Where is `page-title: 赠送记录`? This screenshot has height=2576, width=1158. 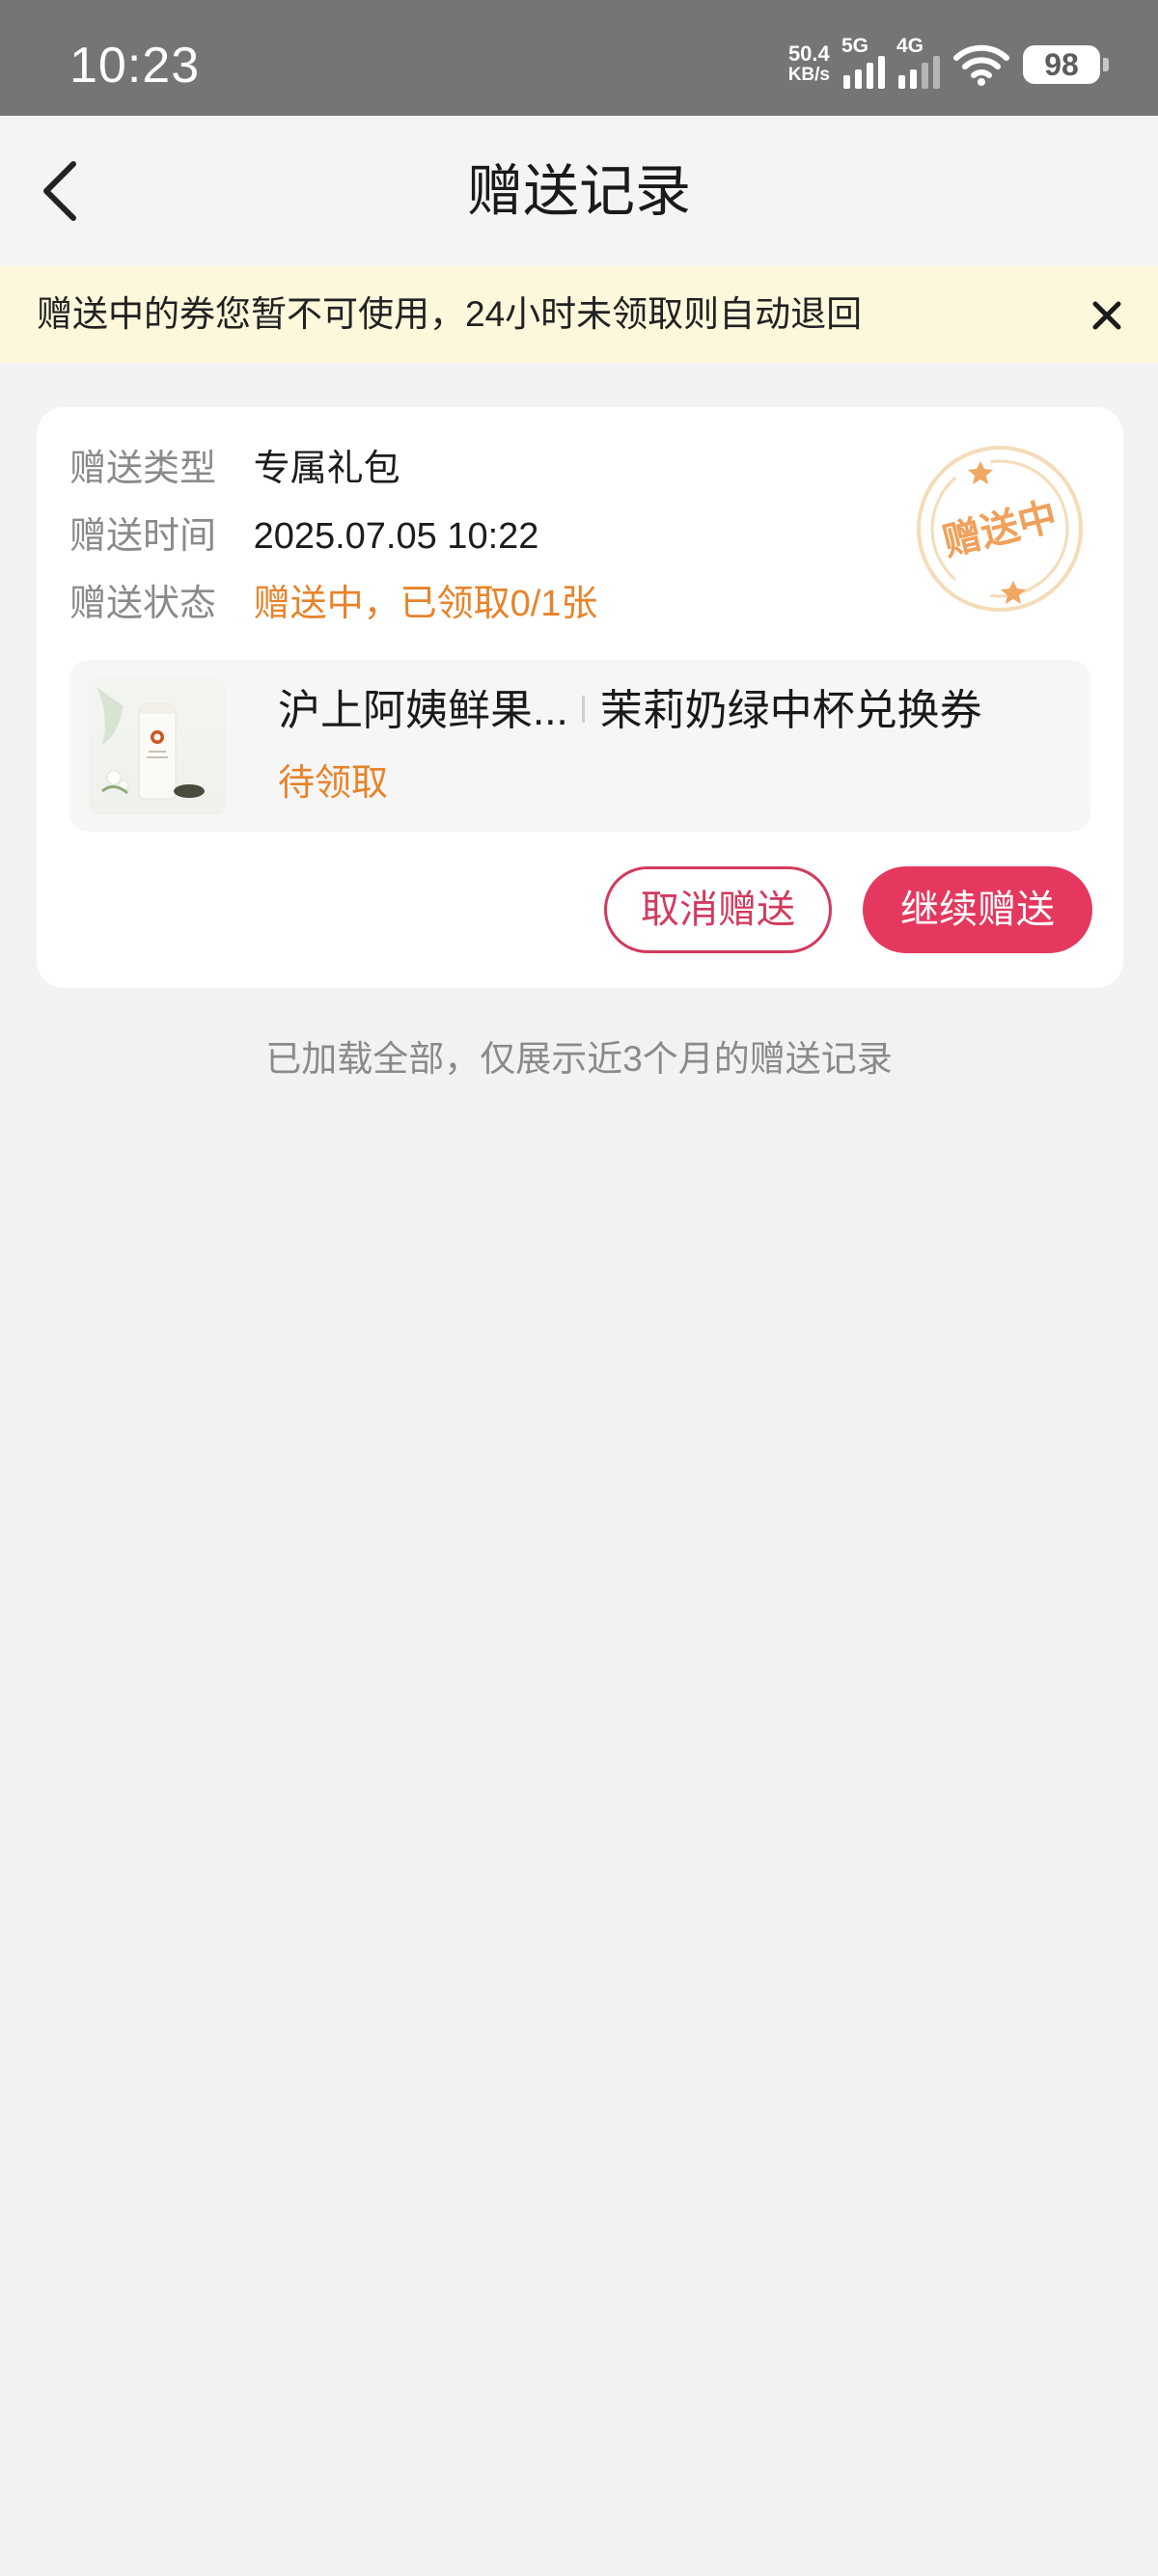
page-title: 赠送记录 is located at coordinates (578, 191).